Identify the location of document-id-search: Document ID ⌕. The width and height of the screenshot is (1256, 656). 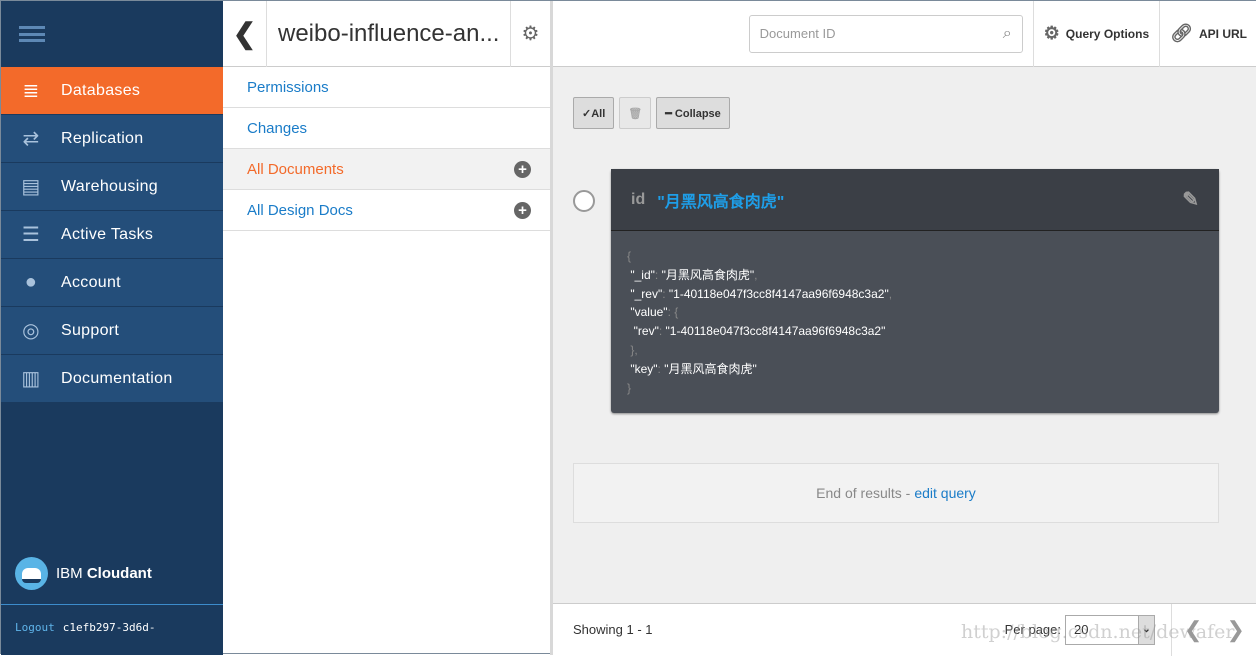
(885, 33).